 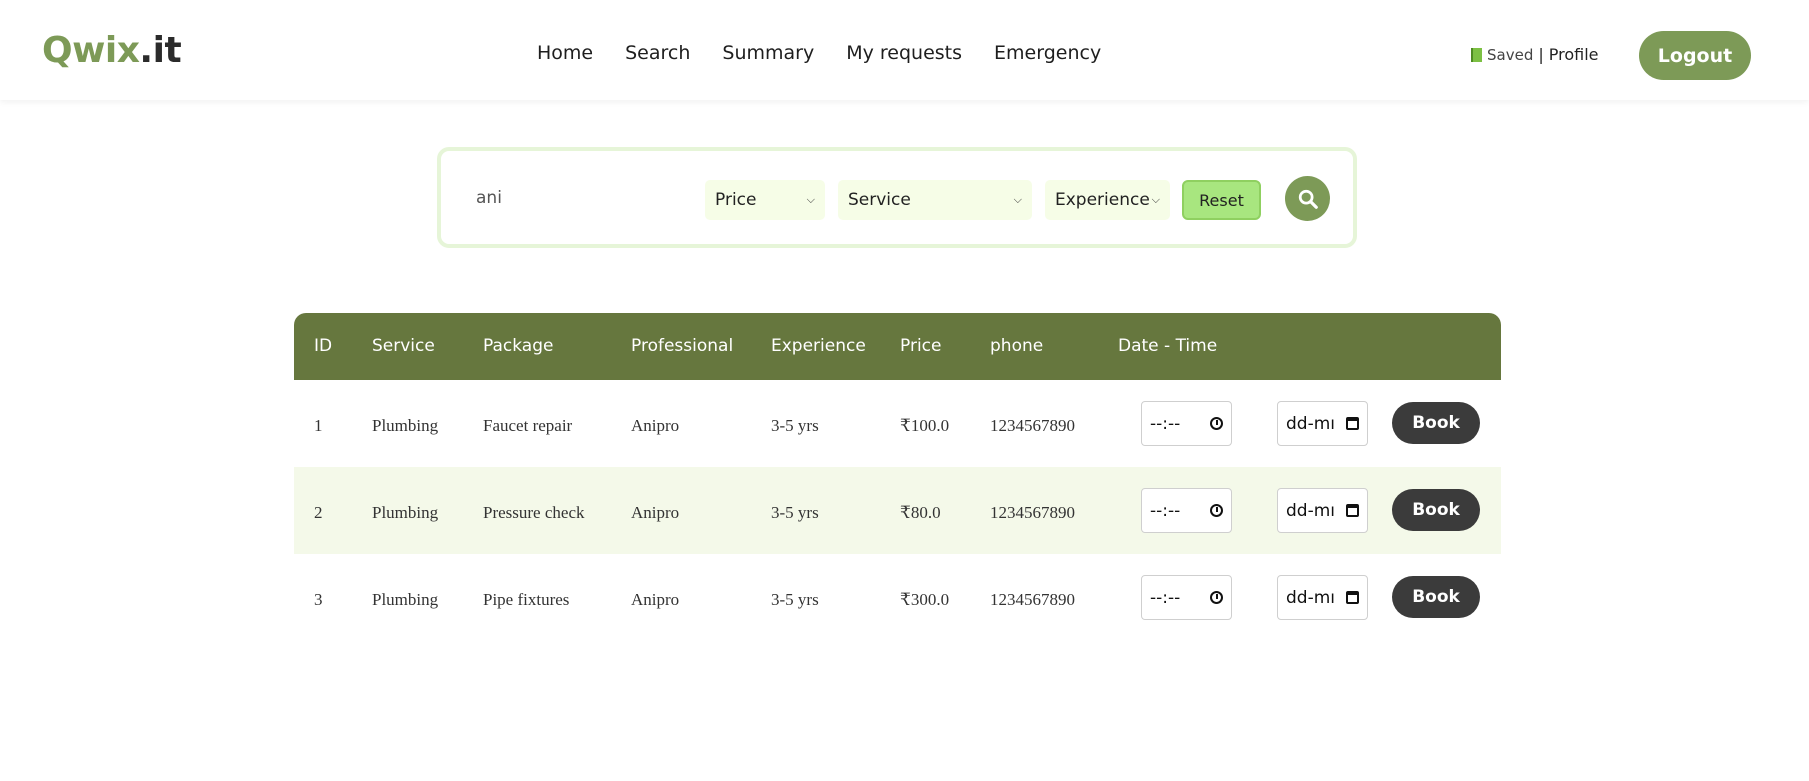 What do you see at coordinates (921, 346) in the screenshot?
I see `col-price: Price` at bounding box center [921, 346].